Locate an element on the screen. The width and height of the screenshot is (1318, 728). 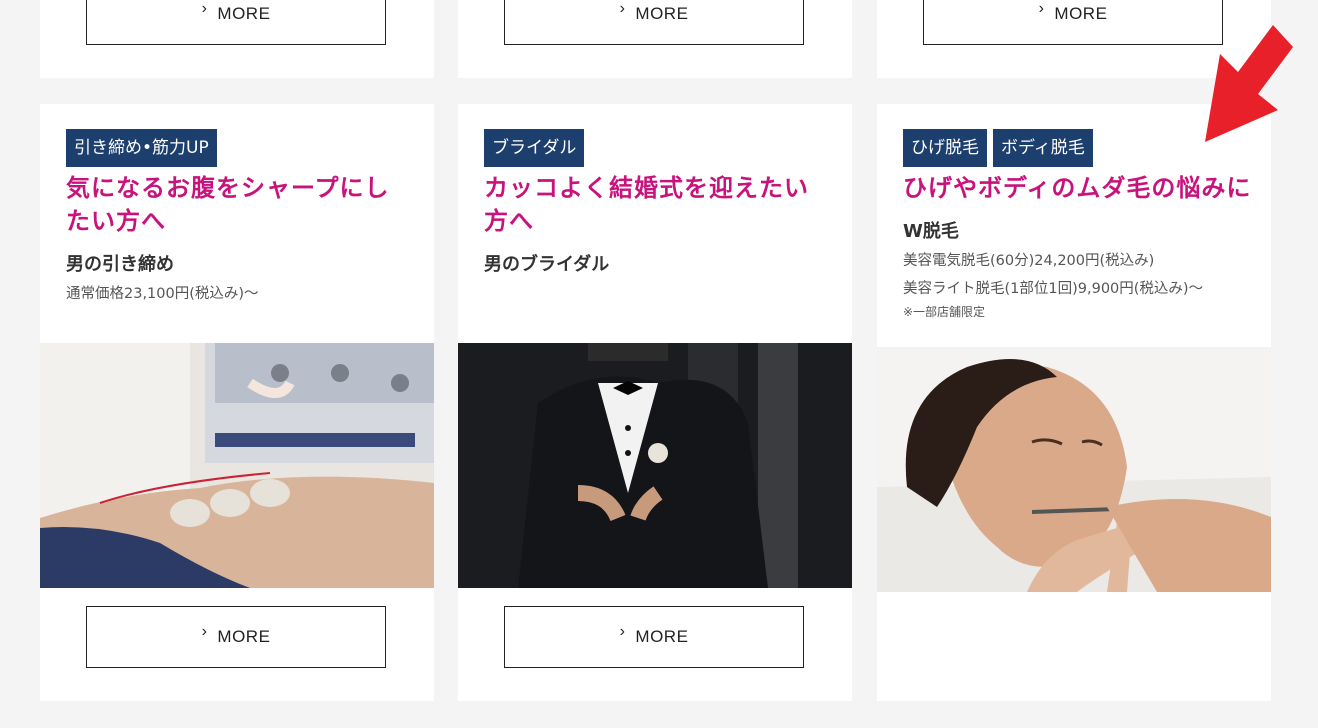
card-subtitle: W脱毛 is located at coordinates (931, 231).